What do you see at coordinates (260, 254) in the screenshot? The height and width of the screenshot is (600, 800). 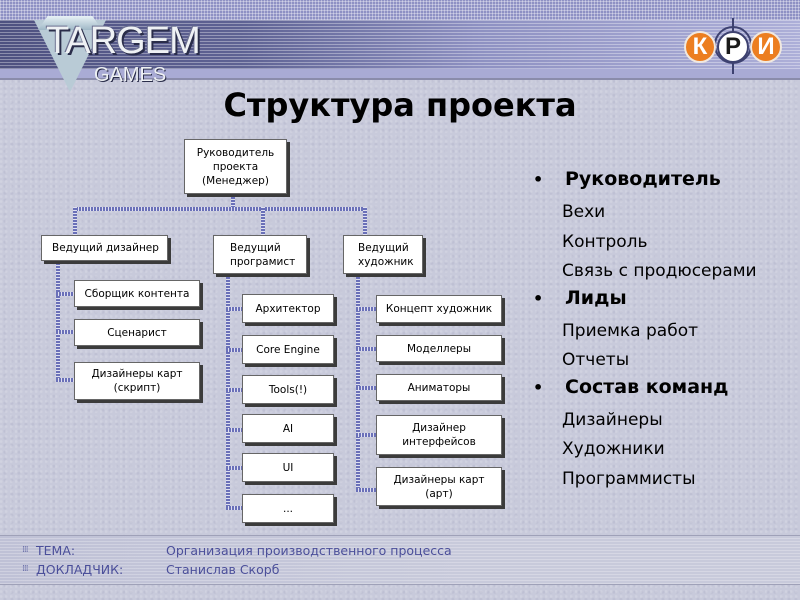 I see `org-node-lead-programmer: Ведущий програмист` at bounding box center [260, 254].